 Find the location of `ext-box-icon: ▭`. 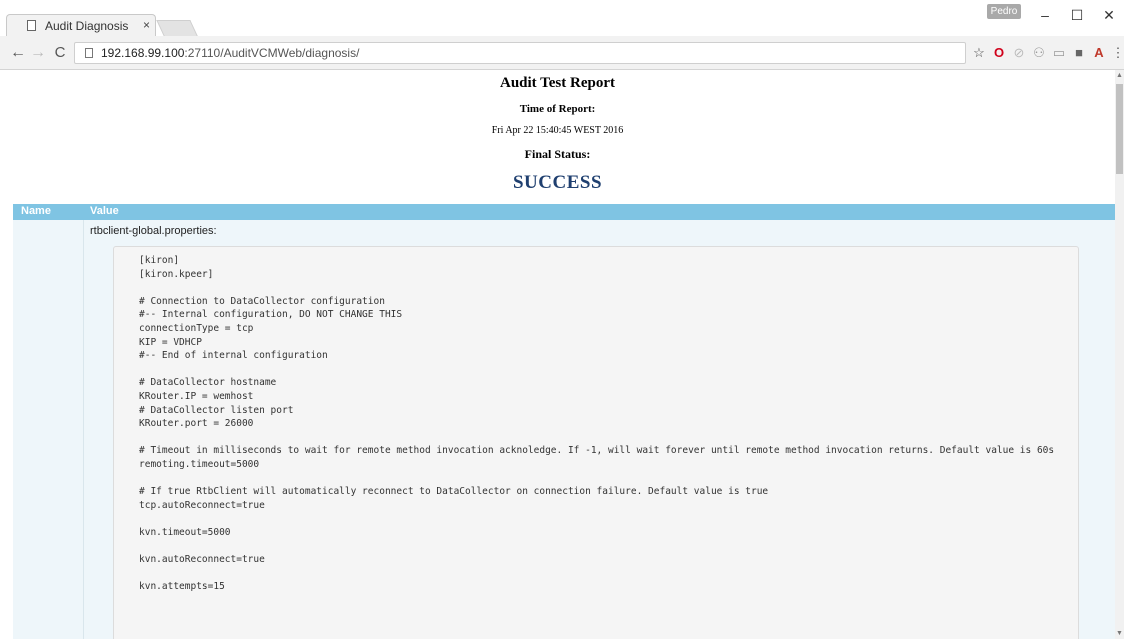

ext-box-icon: ▭ is located at coordinates (1059, 53).